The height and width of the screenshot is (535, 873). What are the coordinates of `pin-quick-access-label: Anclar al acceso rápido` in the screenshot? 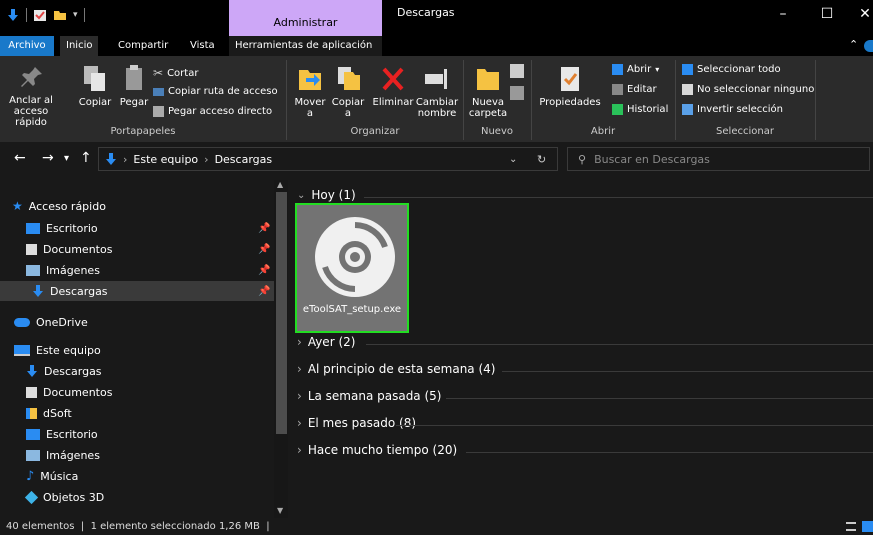 It's located at (31, 111).